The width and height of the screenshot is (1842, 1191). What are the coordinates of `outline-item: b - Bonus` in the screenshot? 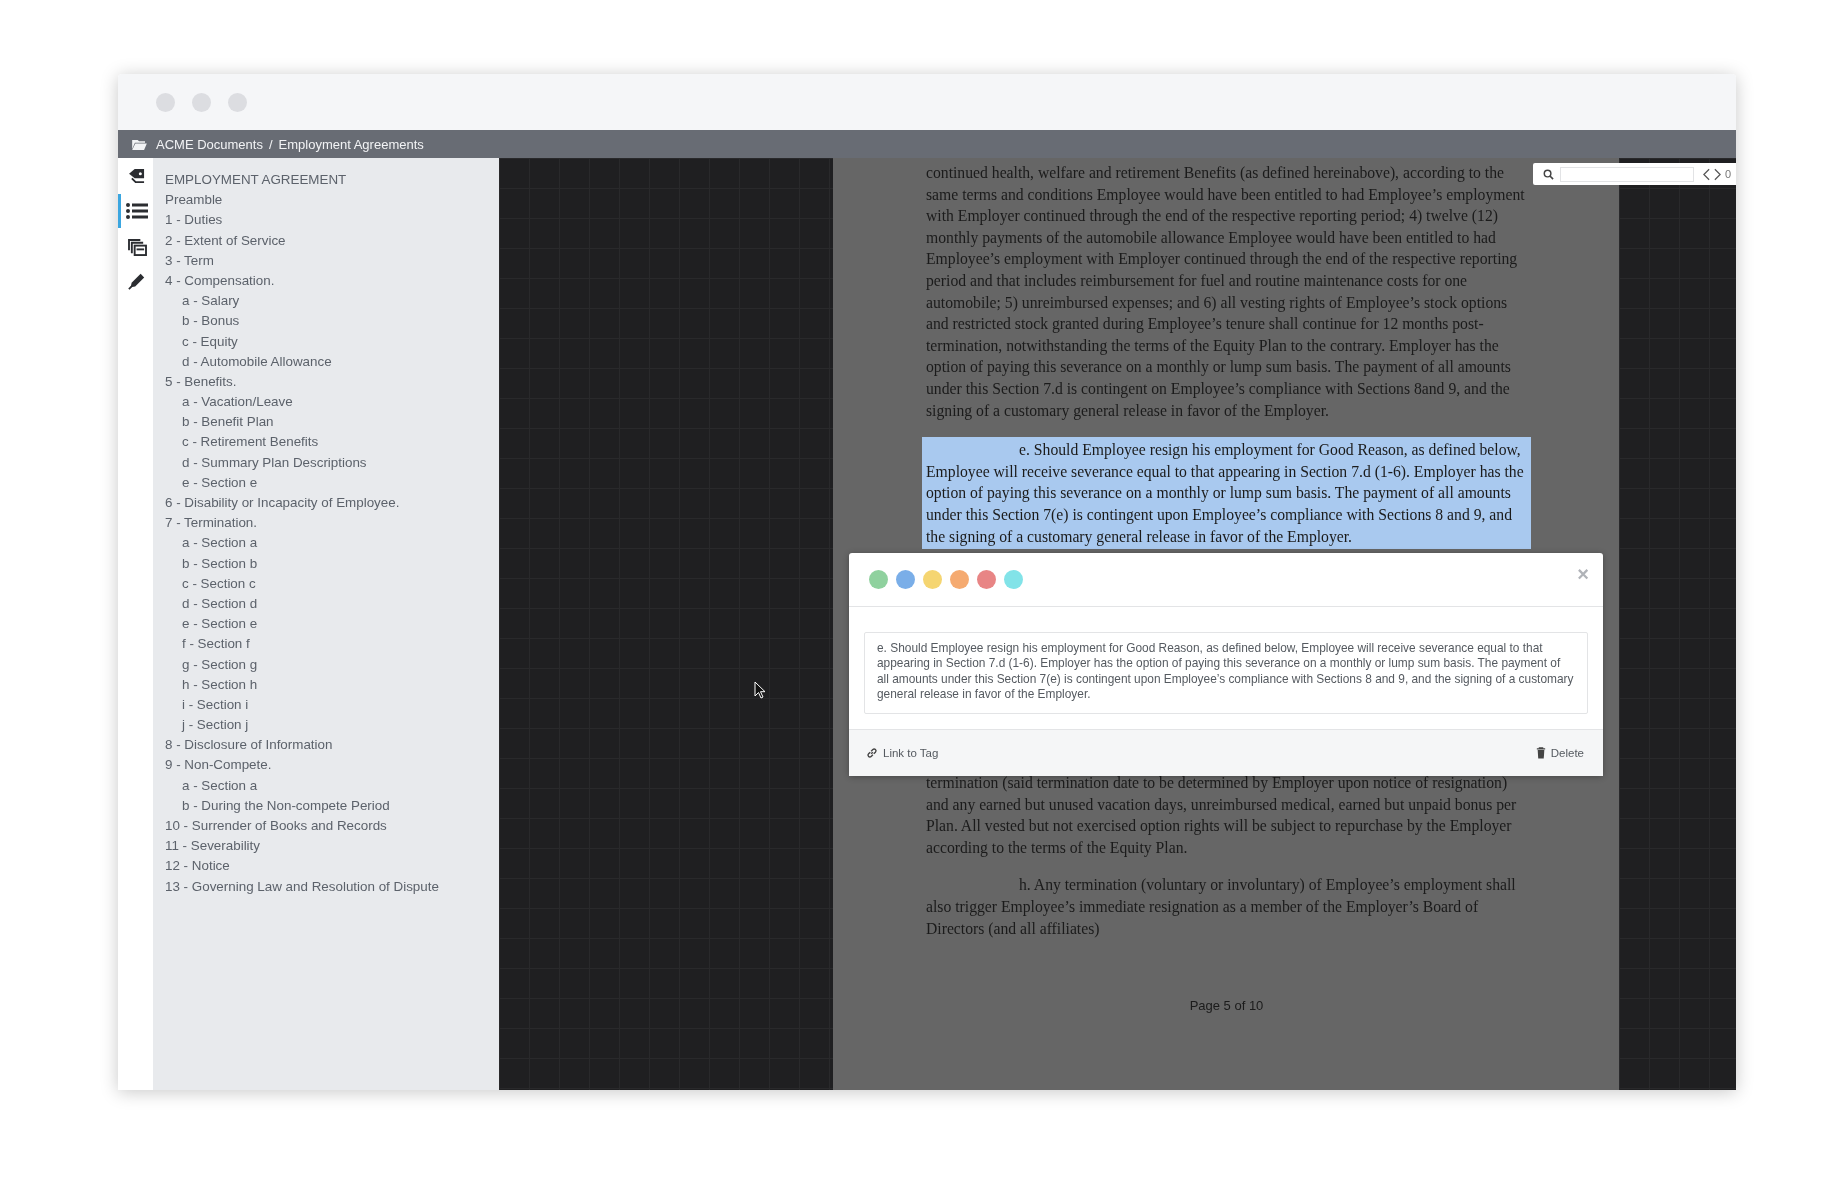 It's located at (332, 321).